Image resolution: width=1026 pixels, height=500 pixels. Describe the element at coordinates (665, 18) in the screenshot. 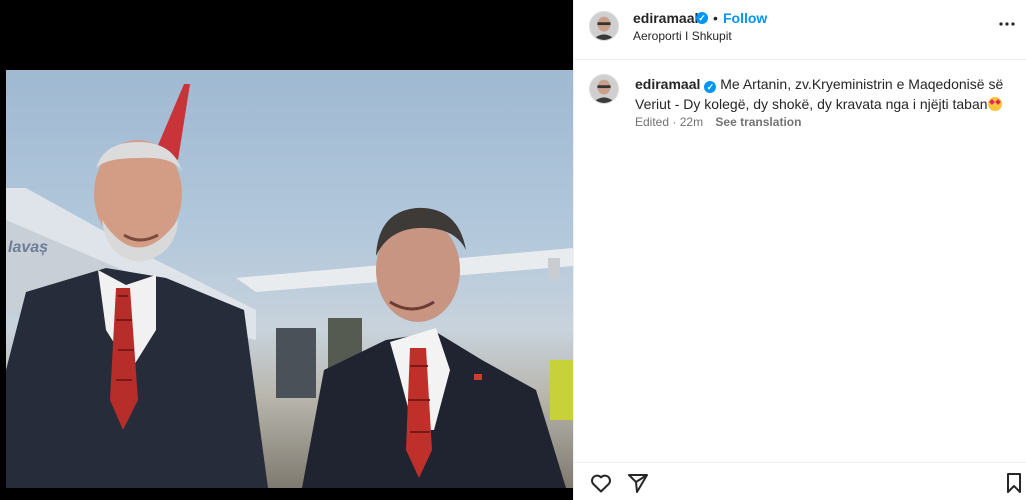

I see `username: ediramaal` at that location.